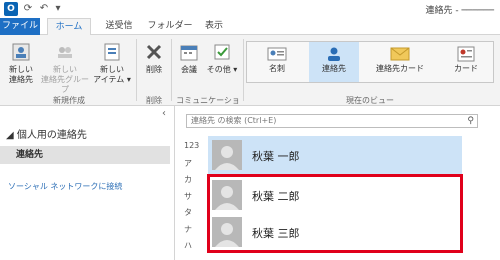 The image size is (500, 260). Describe the element at coordinates (400, 54) in the screenshot. I see `contact-card-icon` at that location.